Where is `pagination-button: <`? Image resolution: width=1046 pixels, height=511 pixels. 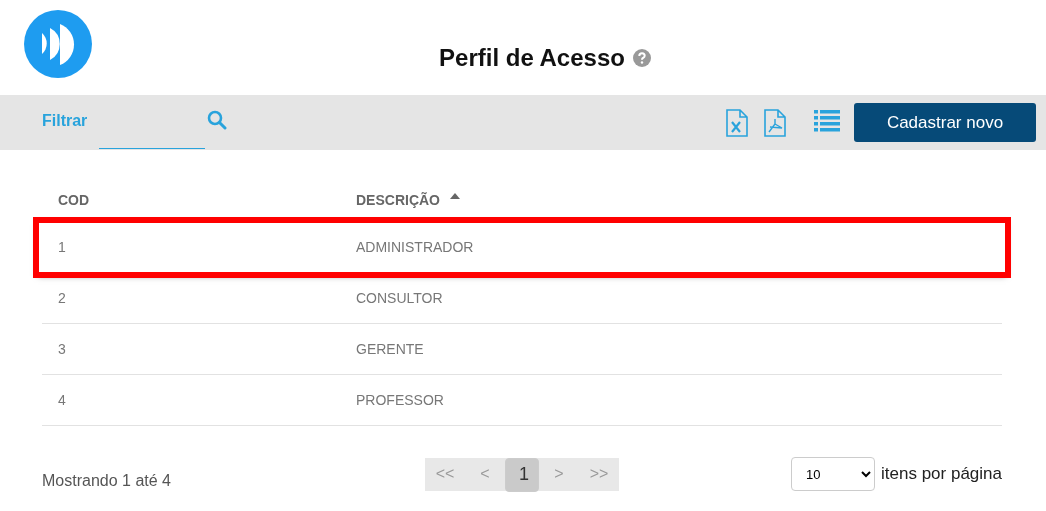
pagination-button: < is located at coordinates (485, 474).